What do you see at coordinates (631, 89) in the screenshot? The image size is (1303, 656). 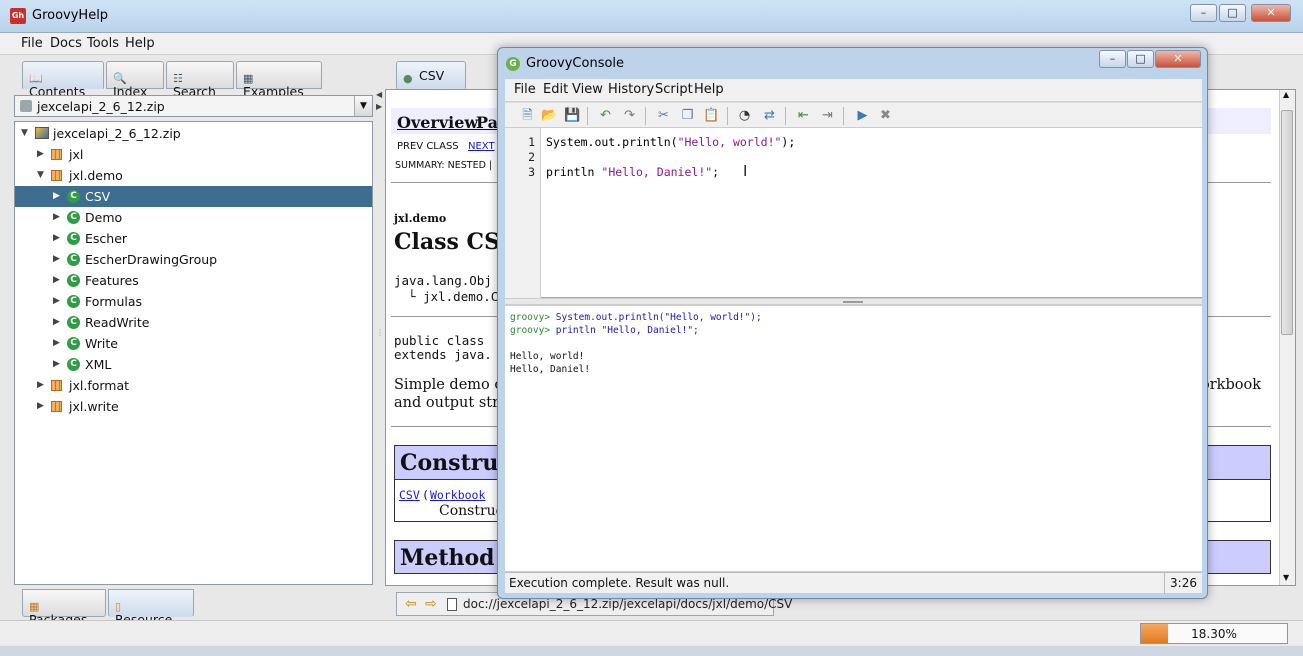 I see `console-menu-history: History` at bounding box center [631, 89].